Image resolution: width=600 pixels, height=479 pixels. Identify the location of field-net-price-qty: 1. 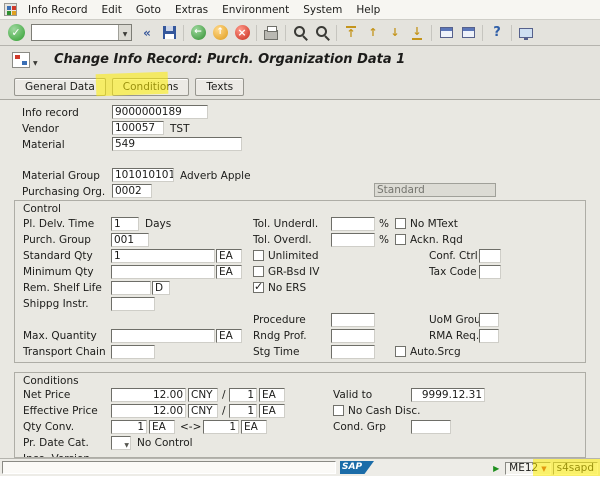
(243, 395).